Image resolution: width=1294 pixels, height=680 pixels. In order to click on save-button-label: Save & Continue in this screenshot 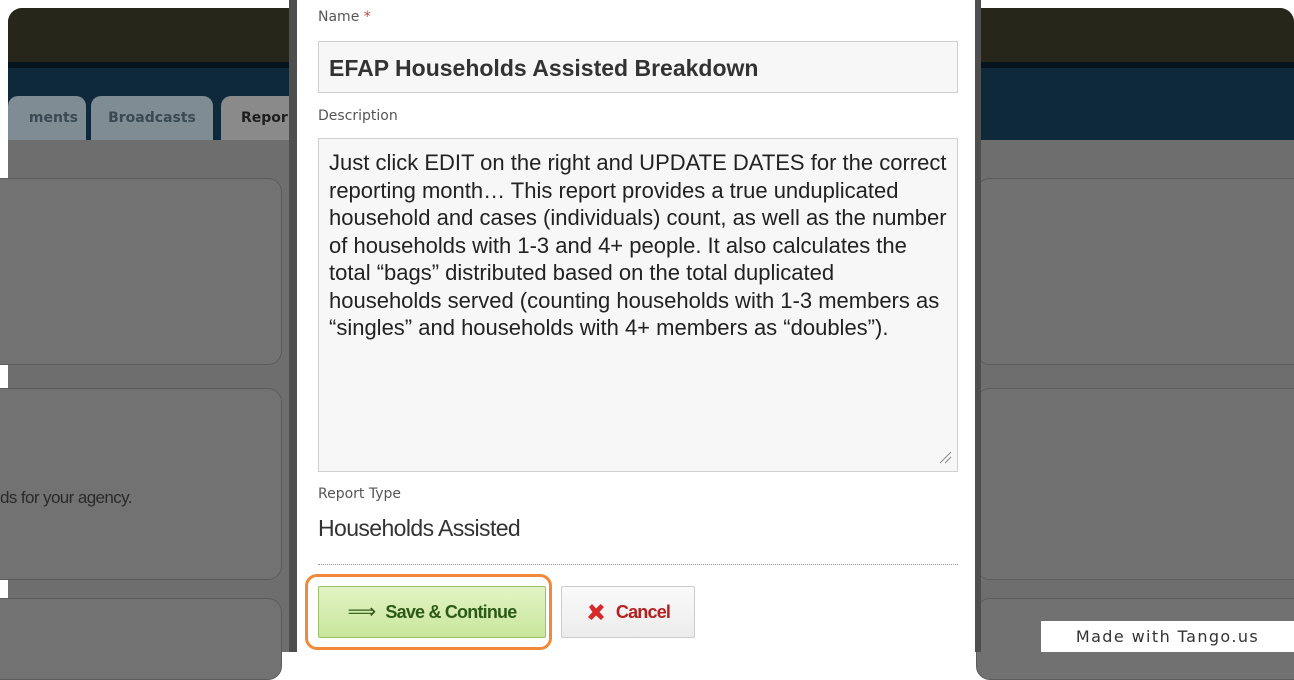, I will do `click(451, 612)`.